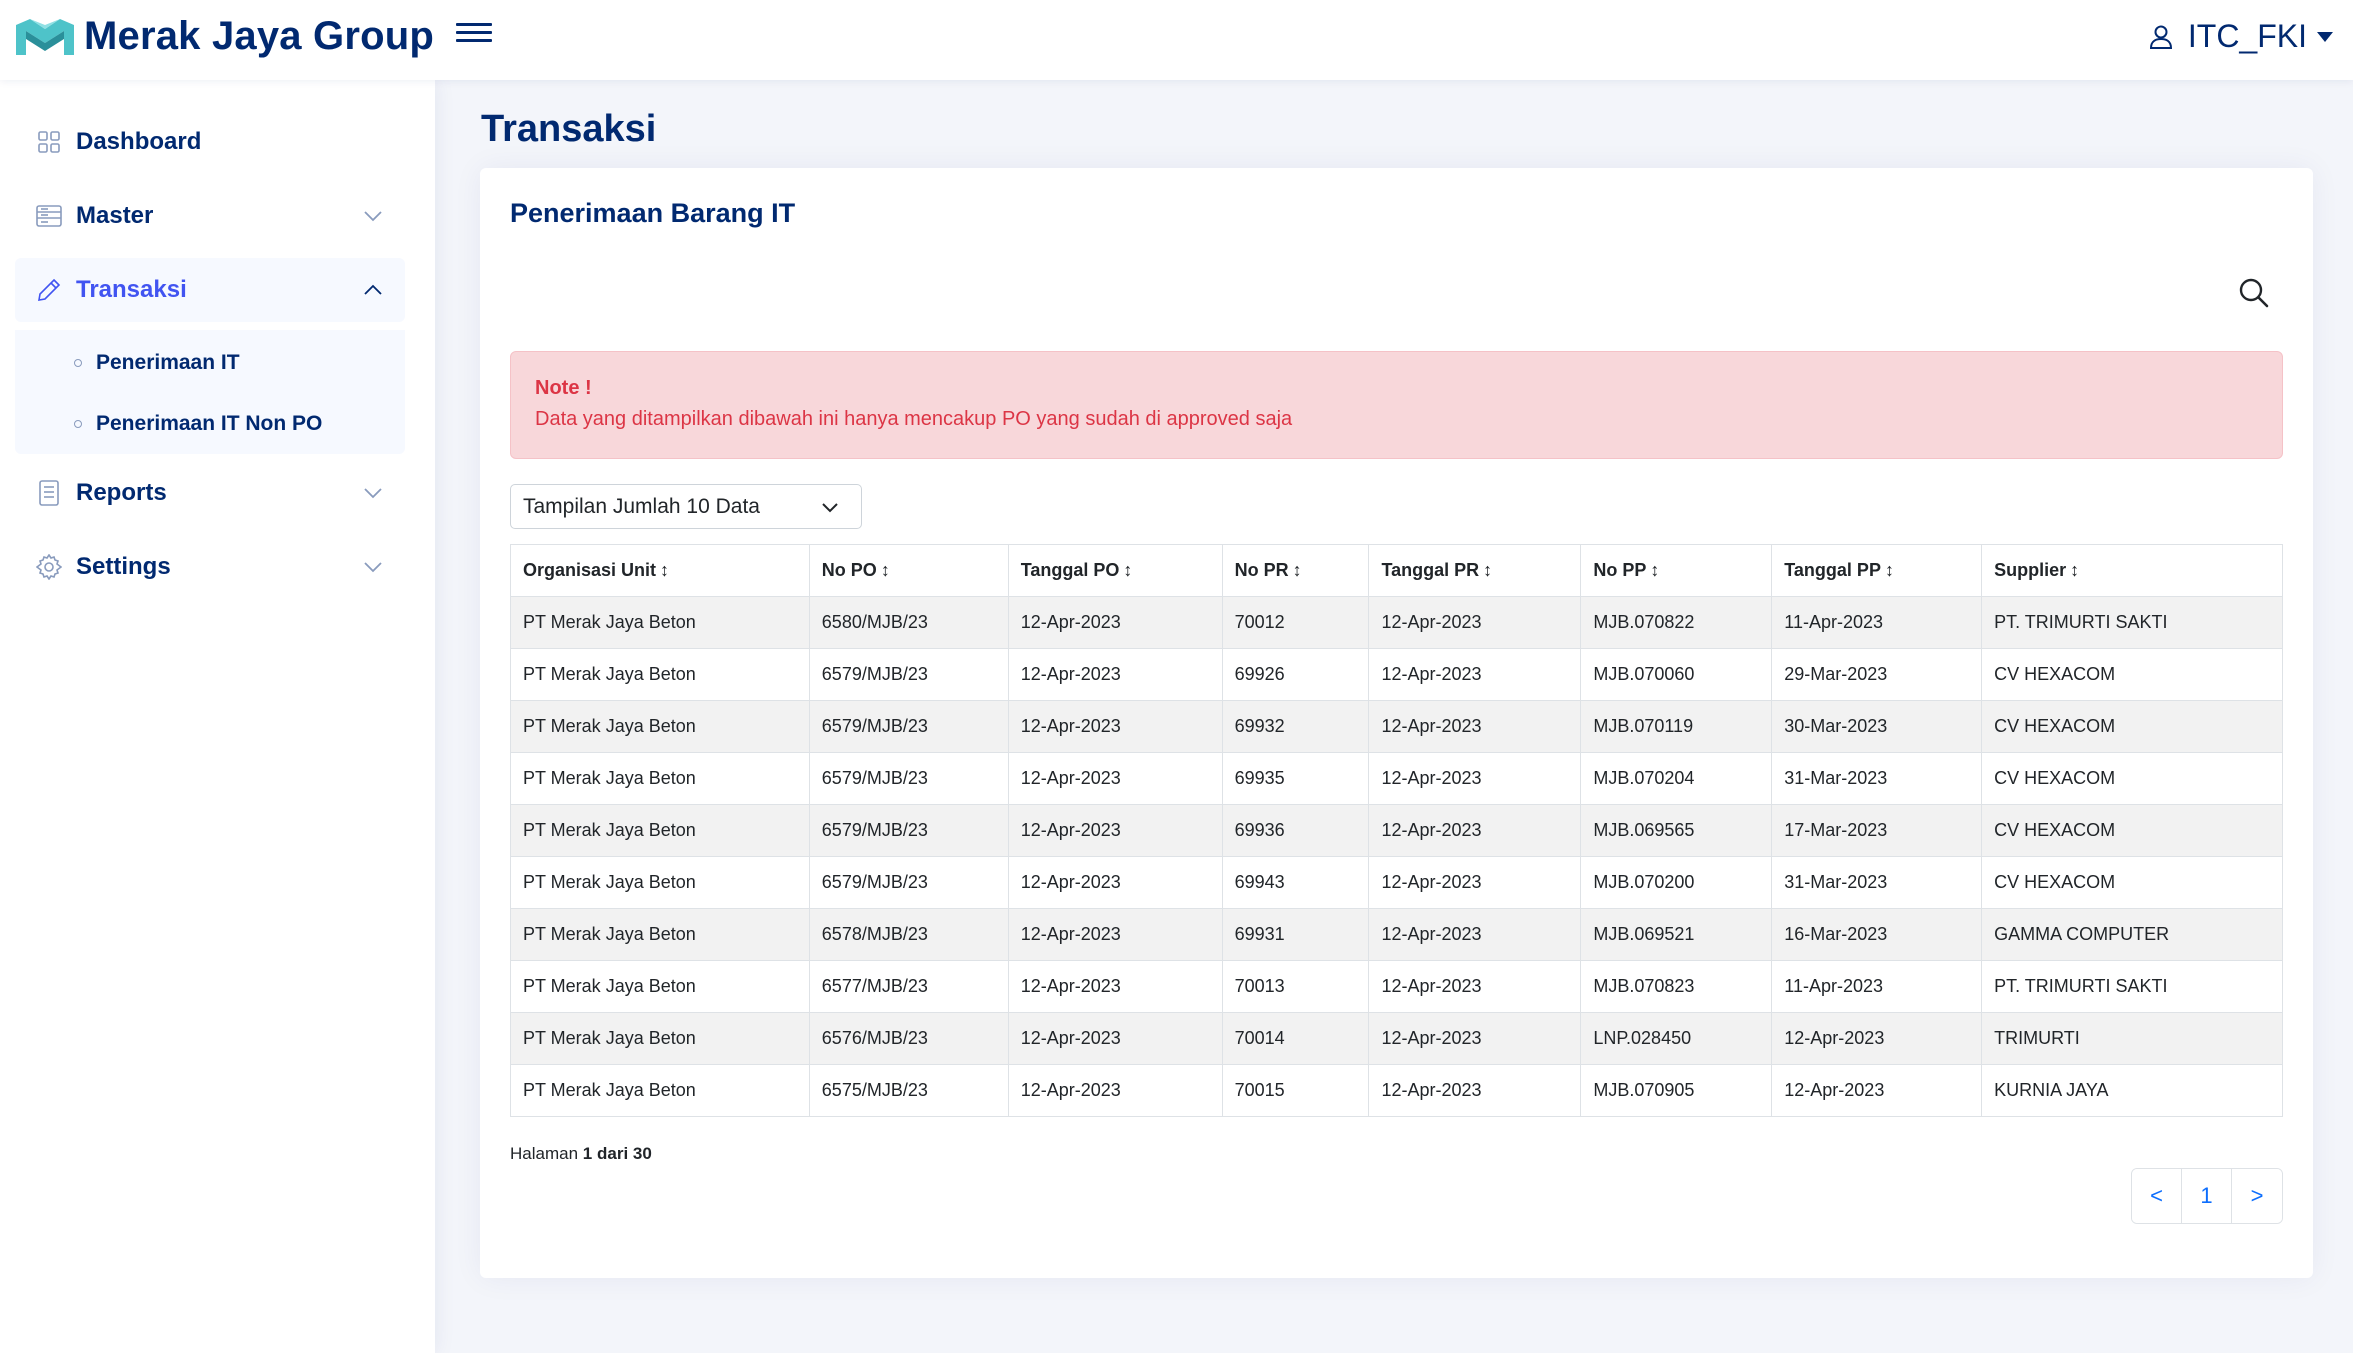 Image resolution: width=2353 pixels, height=1353 pixels. What do you see at coordinates (1295, 1038) in the screenshot?
I see `table-cell: 70014` at bounding box center [1295, 1038].